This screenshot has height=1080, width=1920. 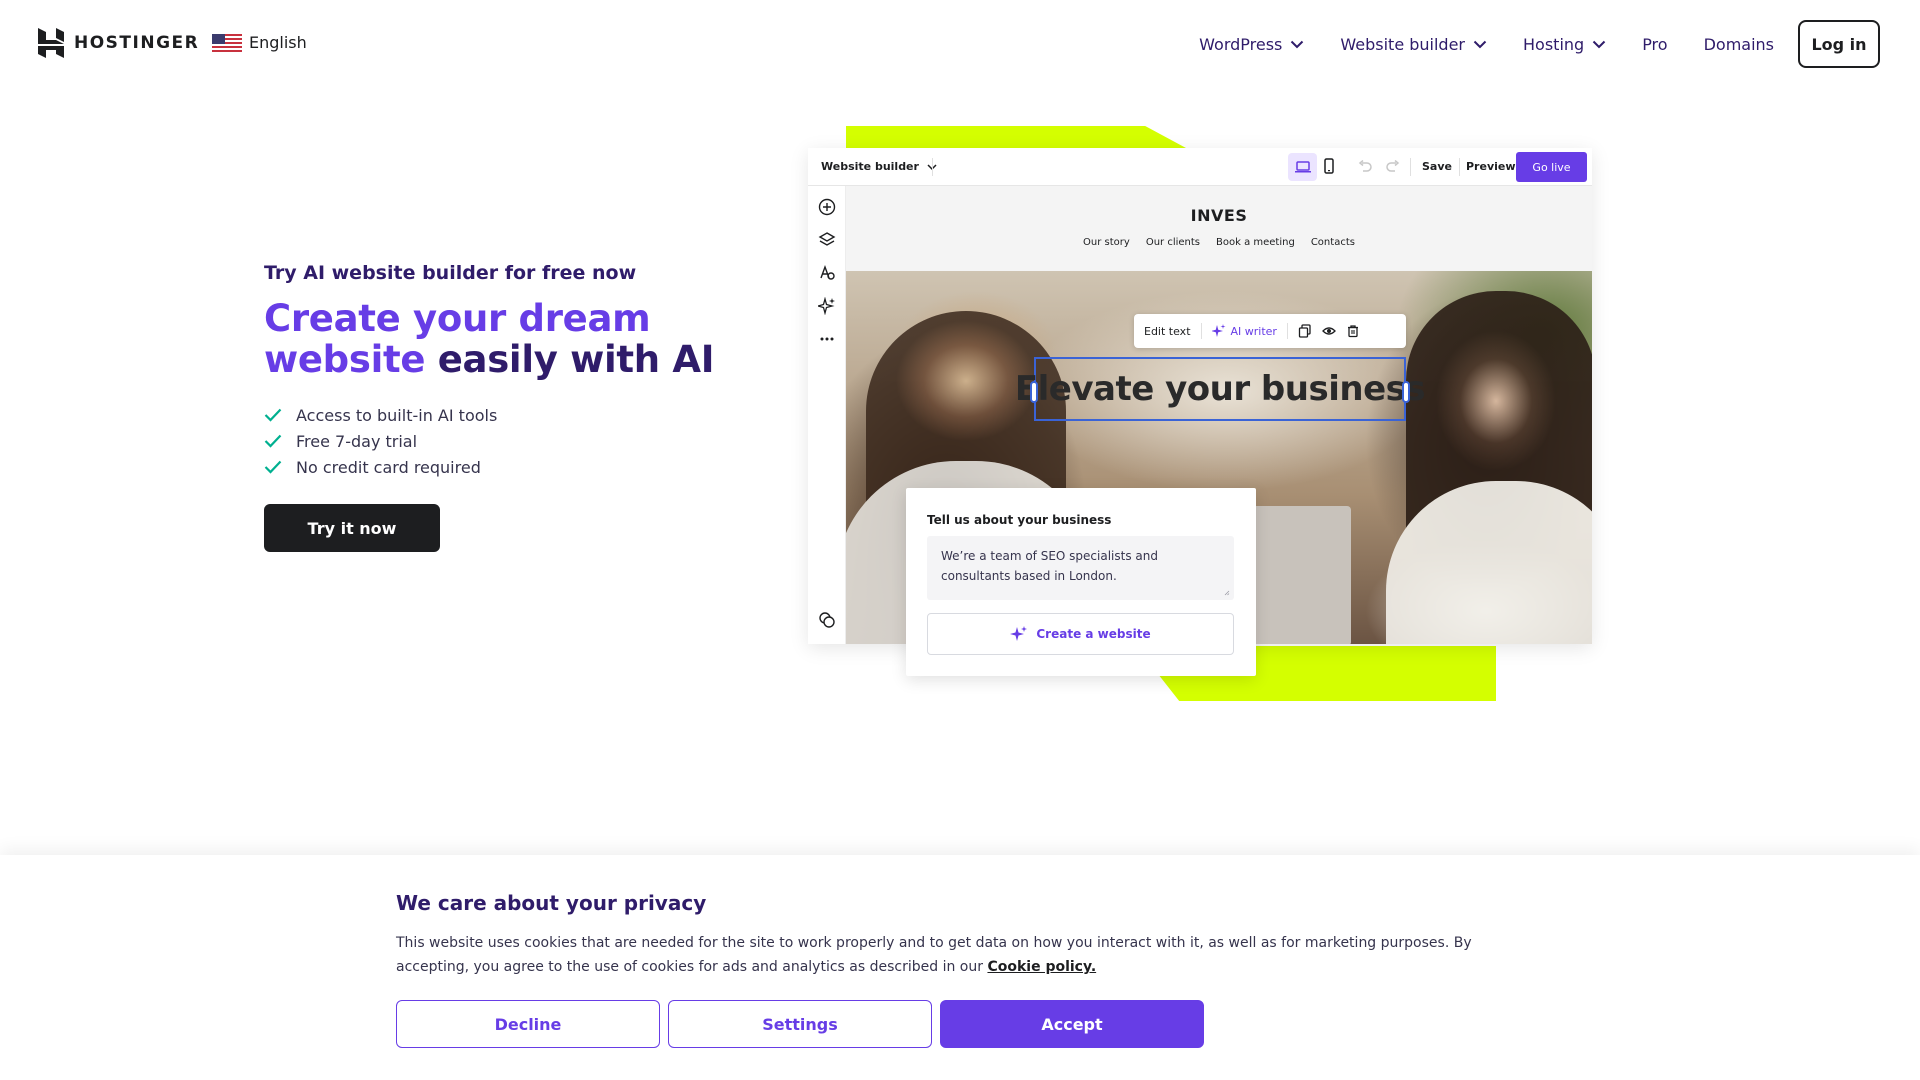 I want to click on language-label: English, so click(x=278, y=42).